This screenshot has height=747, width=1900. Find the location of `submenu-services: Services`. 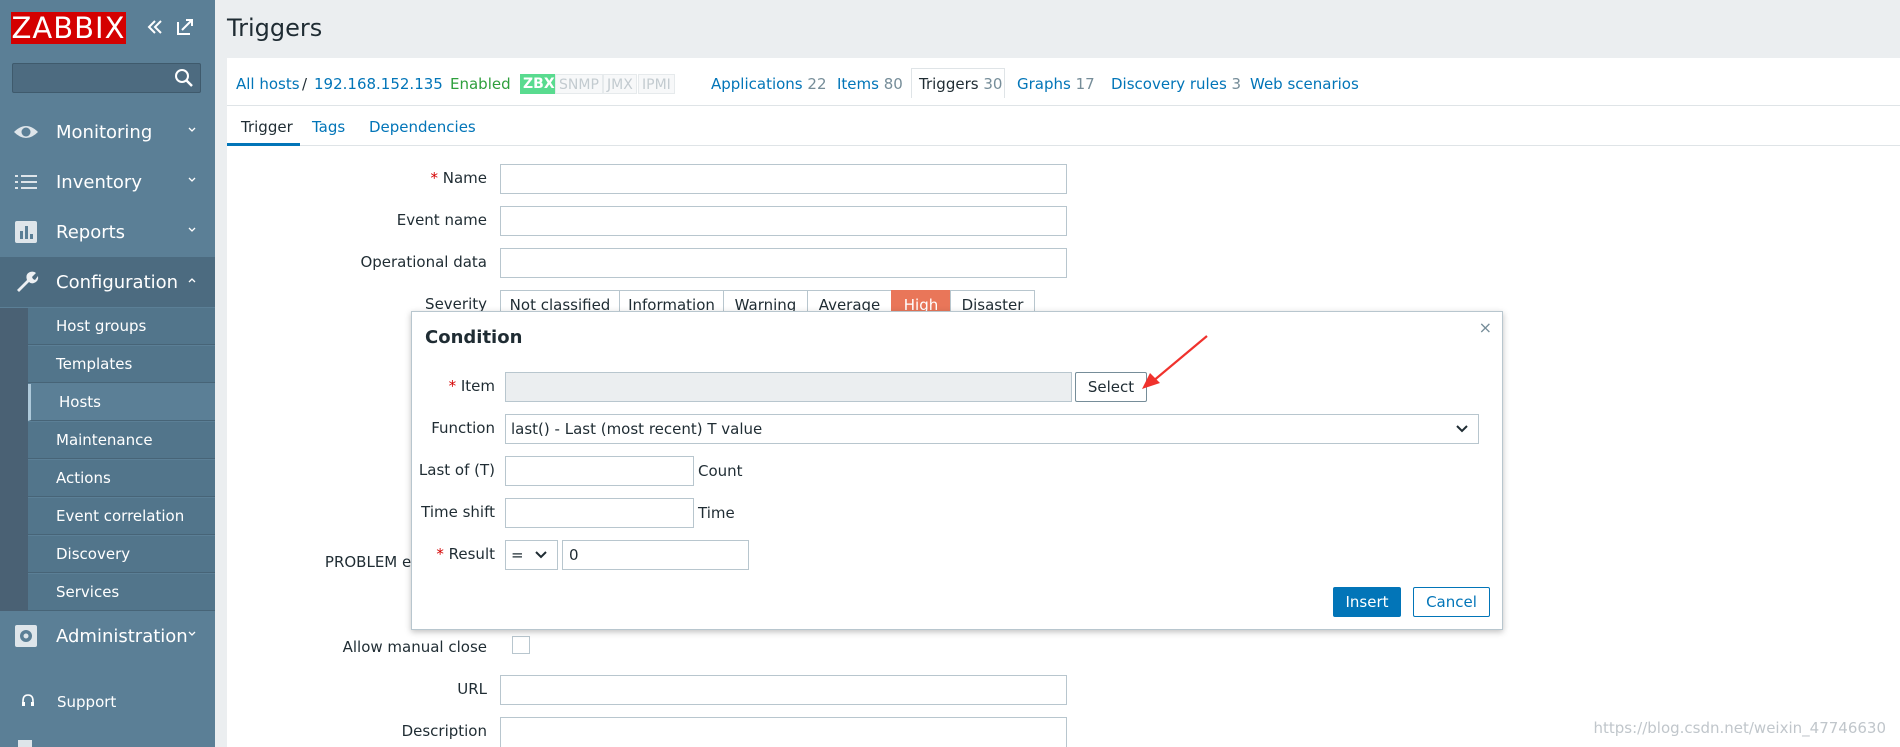

submenu-services: Services is located at coordinates (121, 592).